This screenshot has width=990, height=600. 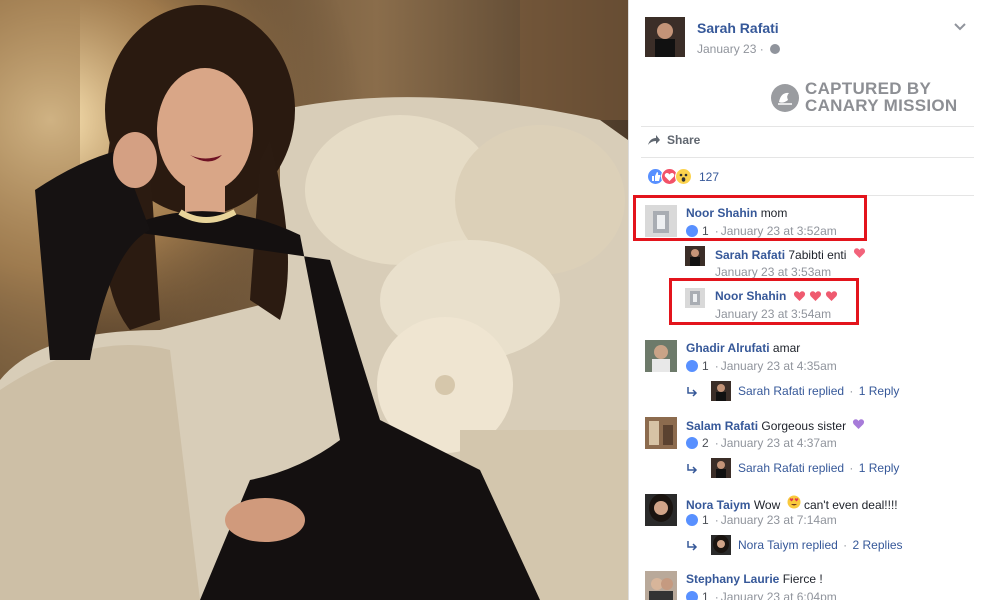 What do you see at coordinates (868, 88) in the screenshot?
I see `watermark-line-1: CAPTURED BY` at bounding box center [868, 88].